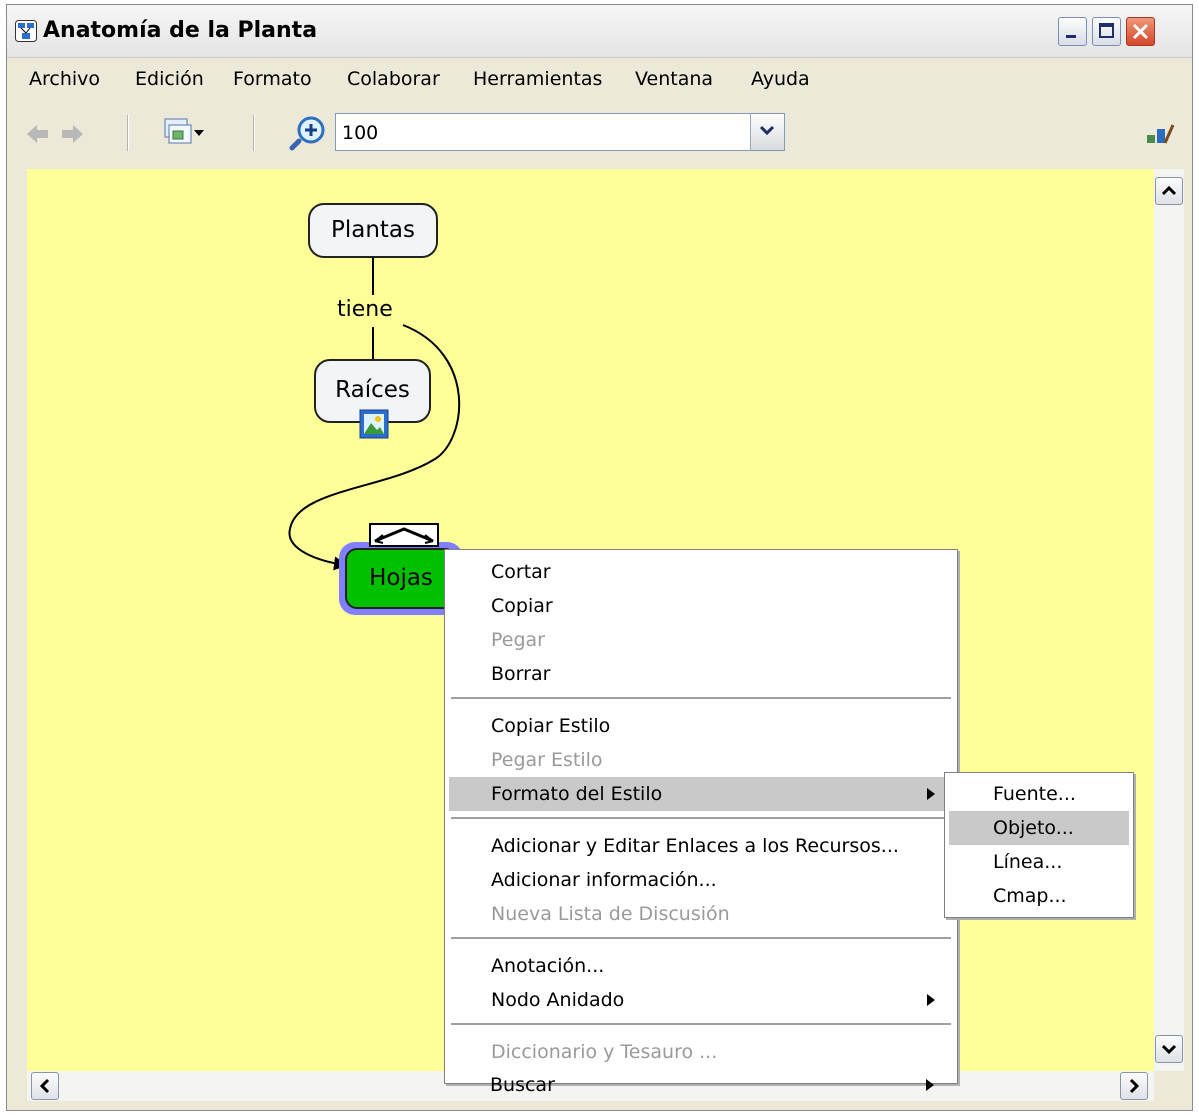 The width and height of the screenshot is (1199, 1115). I want to click on menu-herramientas: Herramientas, so click(537, 79).